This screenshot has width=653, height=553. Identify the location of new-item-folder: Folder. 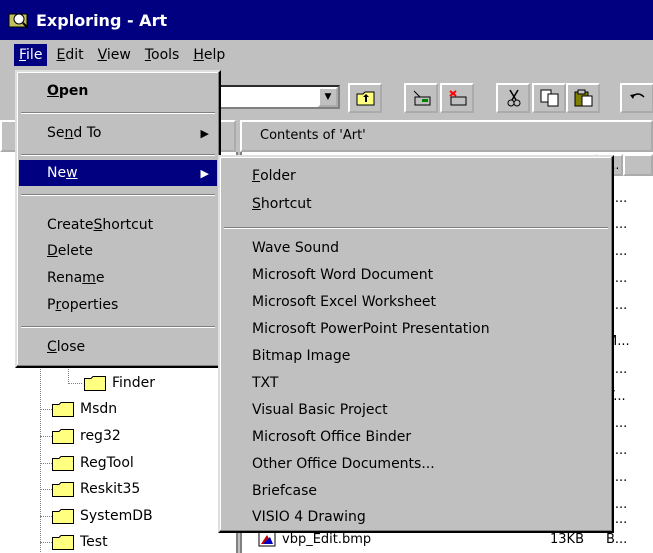
(416, 176).